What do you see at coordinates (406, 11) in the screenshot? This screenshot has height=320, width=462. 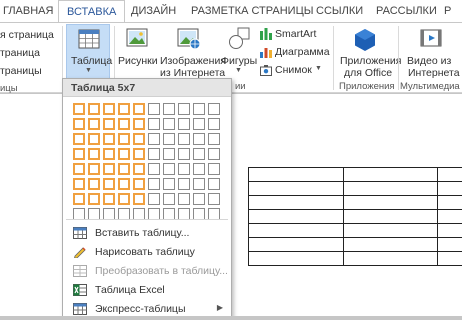 I see `tab-mailings: РАССЫЛКИ` at bounding box center [406, 11].